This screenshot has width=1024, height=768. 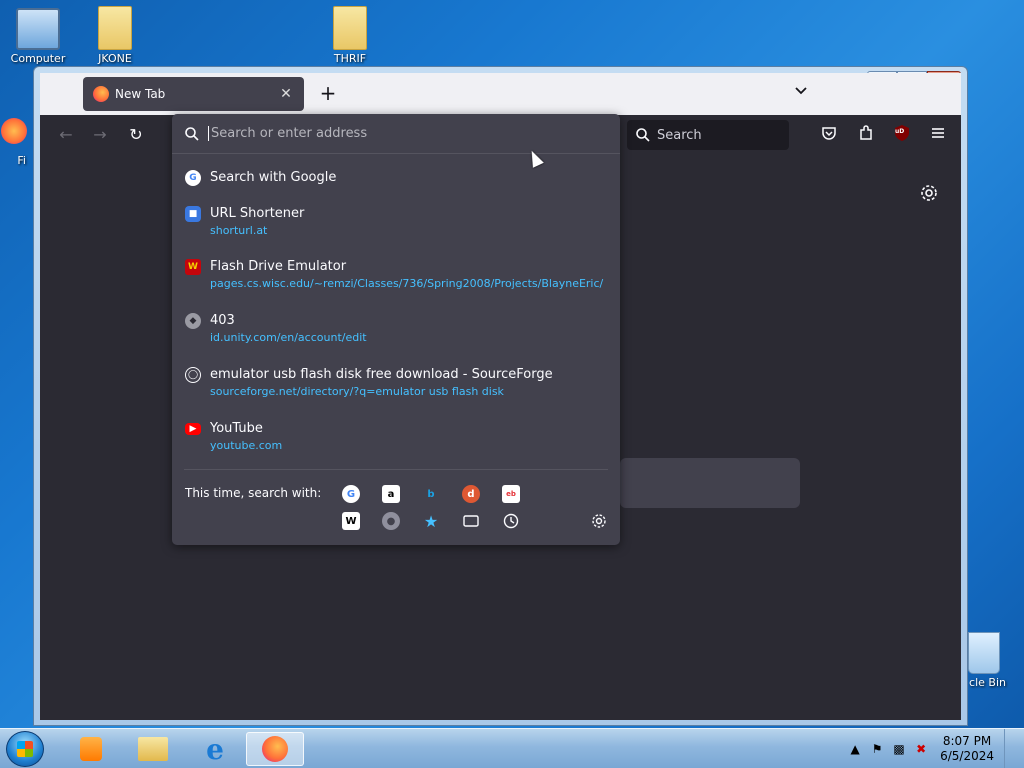 What do you see at coordinates (500, 94) in the screenshot?
I see `tab-bar: New Tab ✕ +` at bounding box center [500, 94].